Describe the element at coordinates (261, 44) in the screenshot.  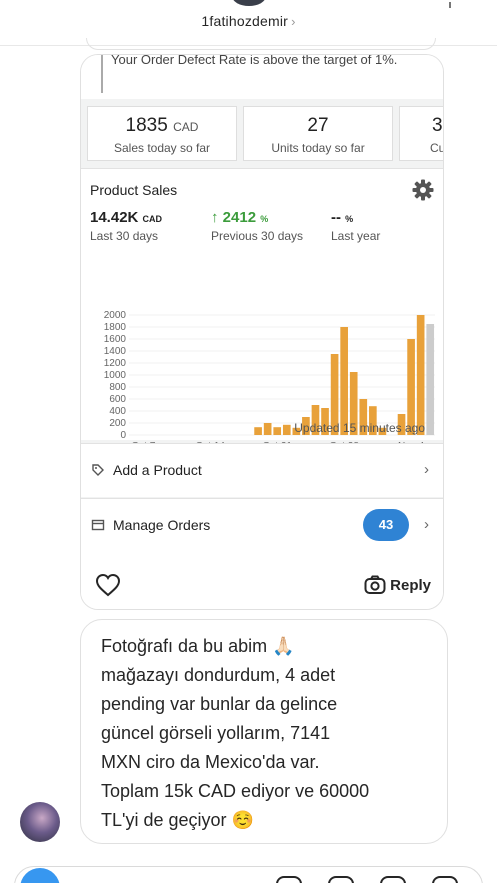
I see `previous-message-edge` at that location.